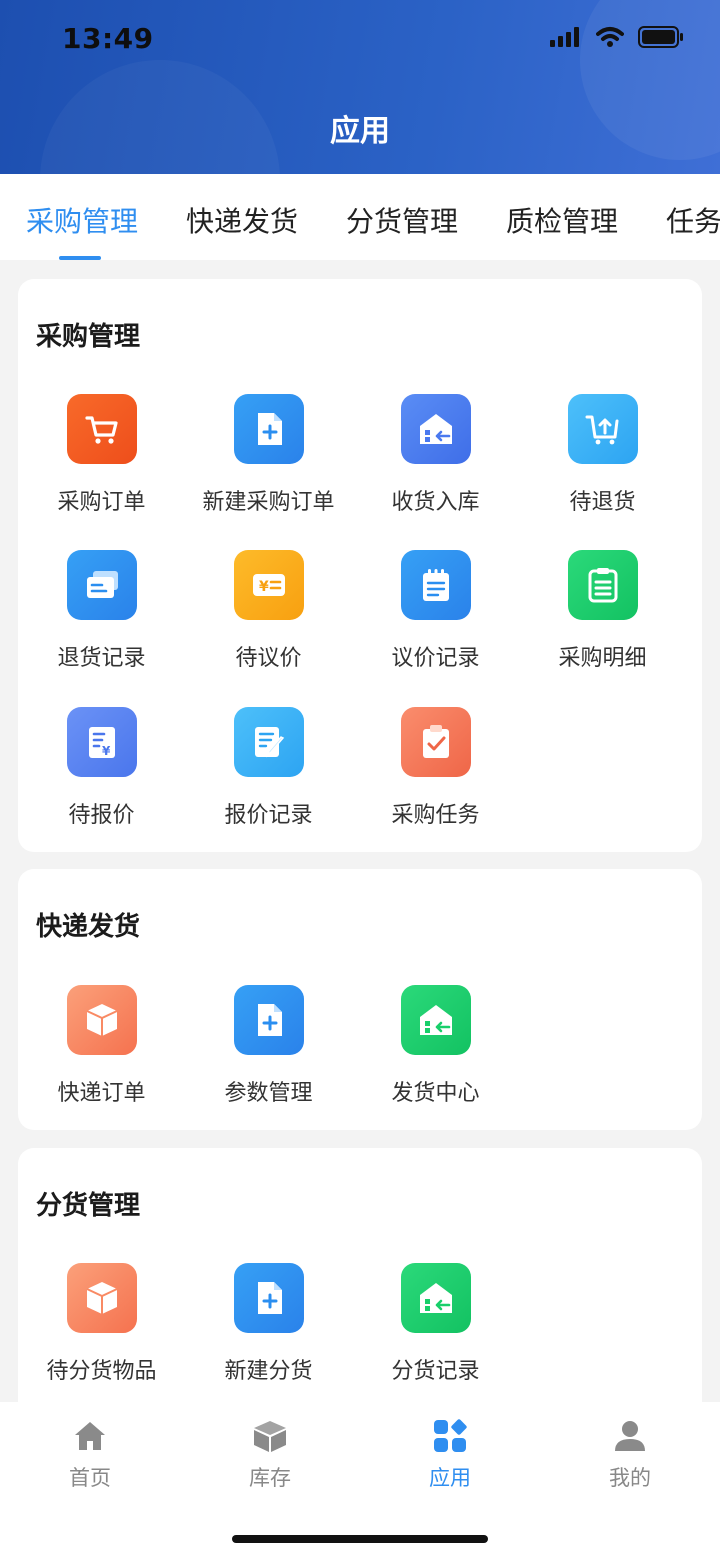 The width and height of the screenshot is (720, 1558). Describe the element at coordinates (268, 502) in the screenshot. I see `app-label: 新建采购订单` at that location.